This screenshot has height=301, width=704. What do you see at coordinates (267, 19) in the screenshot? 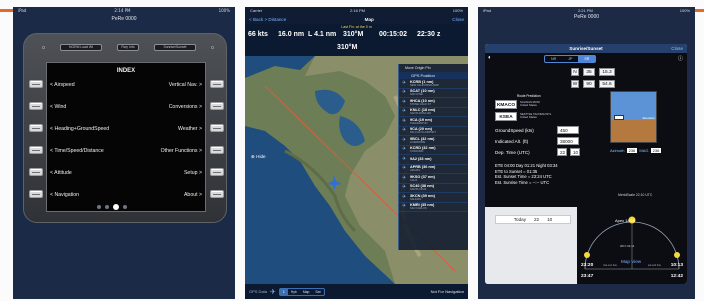
I see `back-button: < Back > Distance` at bounding box center [267, 19].